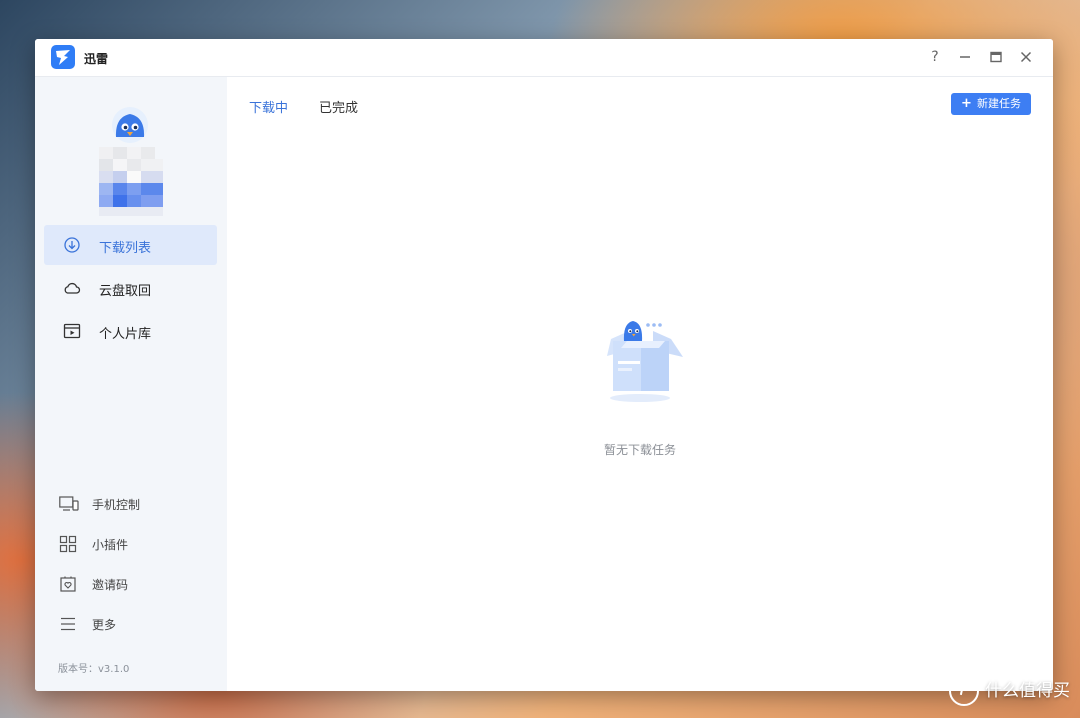  I want to click on plus-icon: +, so click(966, 103).